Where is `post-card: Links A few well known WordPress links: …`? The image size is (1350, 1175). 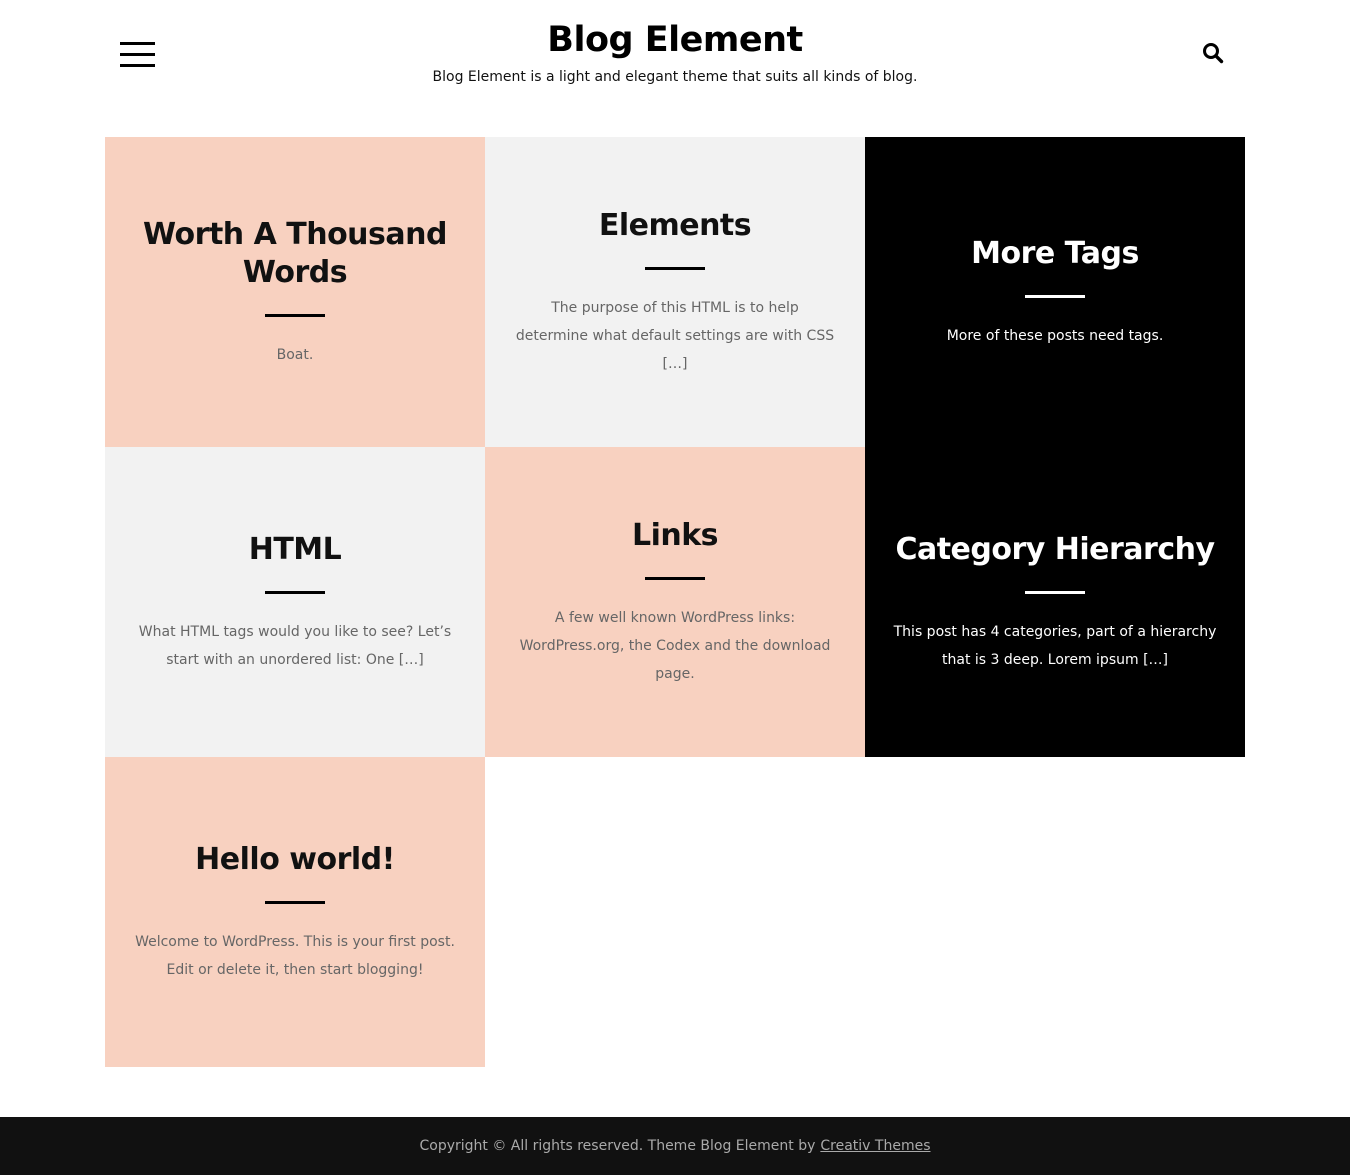 post-card: Links A few well known WordPress links: … is located at coordinates (675, 602).